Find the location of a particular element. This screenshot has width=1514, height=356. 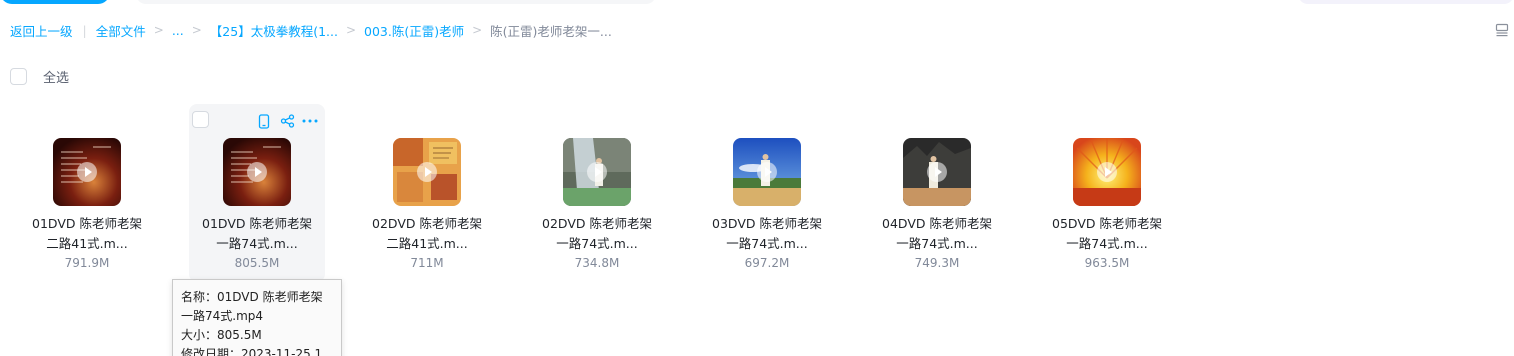

file-card: 05DVD 陈老师老架 一路74式.m... 963.5M is located at coordinates (1107, 193).